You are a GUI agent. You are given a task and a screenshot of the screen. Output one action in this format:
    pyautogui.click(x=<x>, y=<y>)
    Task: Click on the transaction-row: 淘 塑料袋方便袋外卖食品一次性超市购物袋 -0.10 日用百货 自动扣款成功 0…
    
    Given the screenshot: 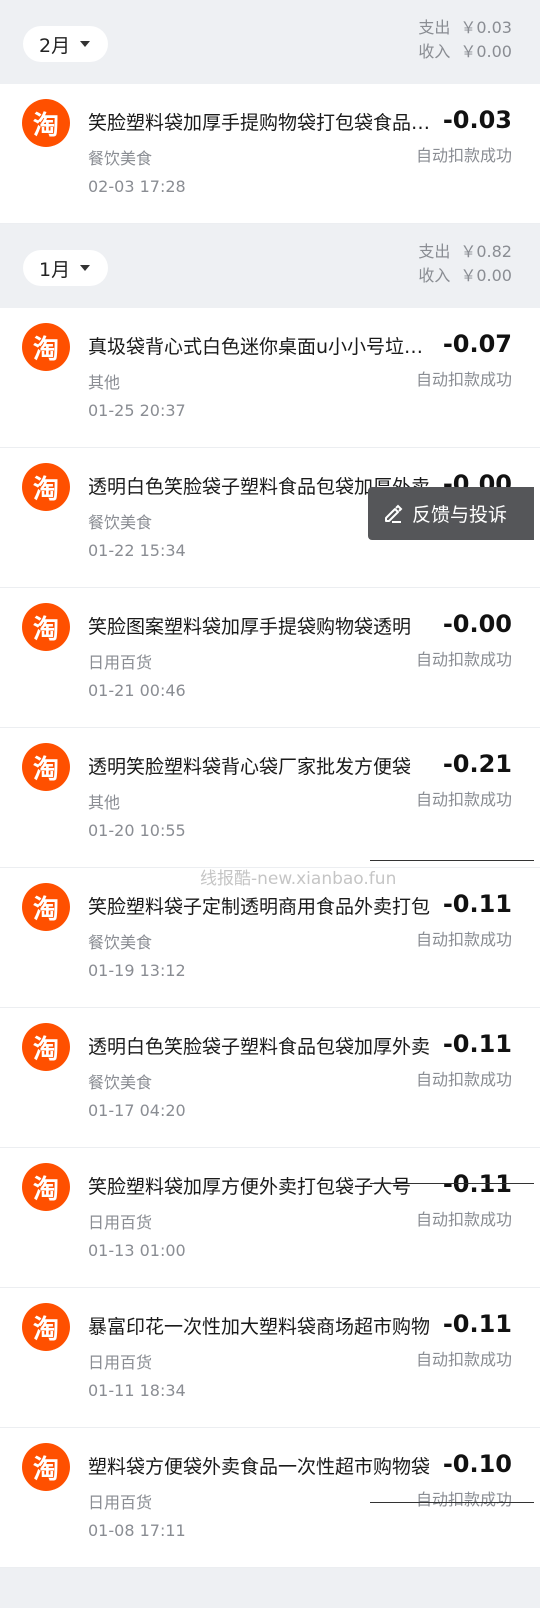 What is the action you would take?
    pyautogui.click(x=270, y=1498)
    